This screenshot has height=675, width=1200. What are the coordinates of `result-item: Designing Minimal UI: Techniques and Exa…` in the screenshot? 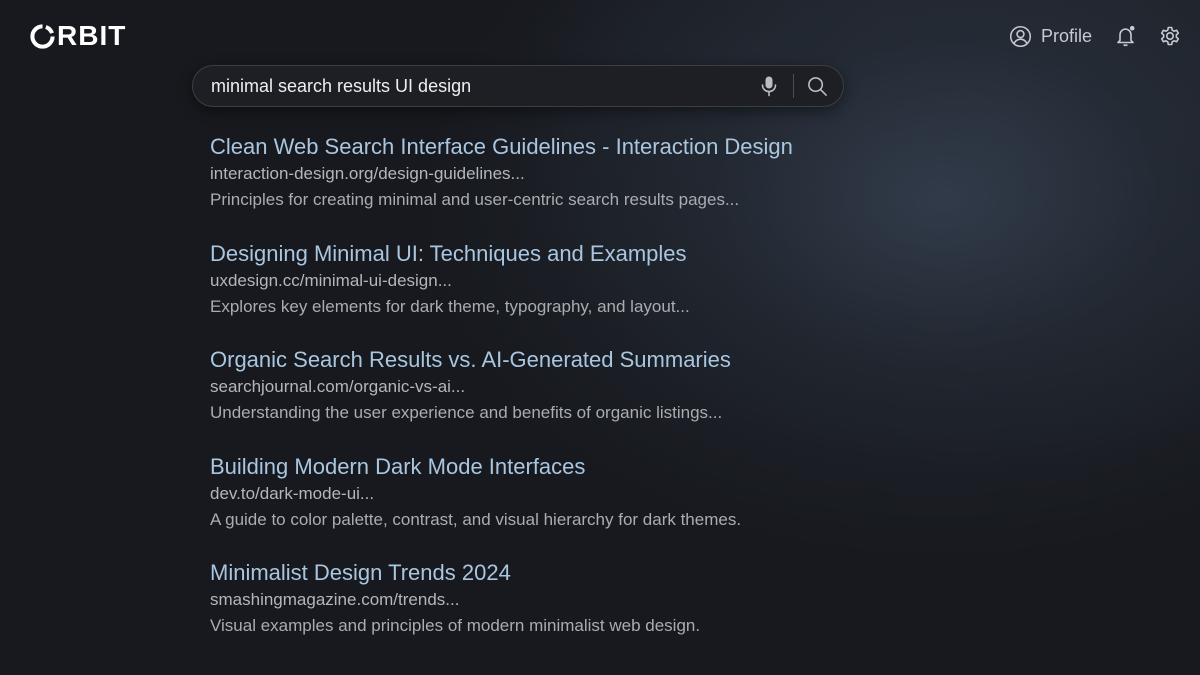 It's located at (560, 293).